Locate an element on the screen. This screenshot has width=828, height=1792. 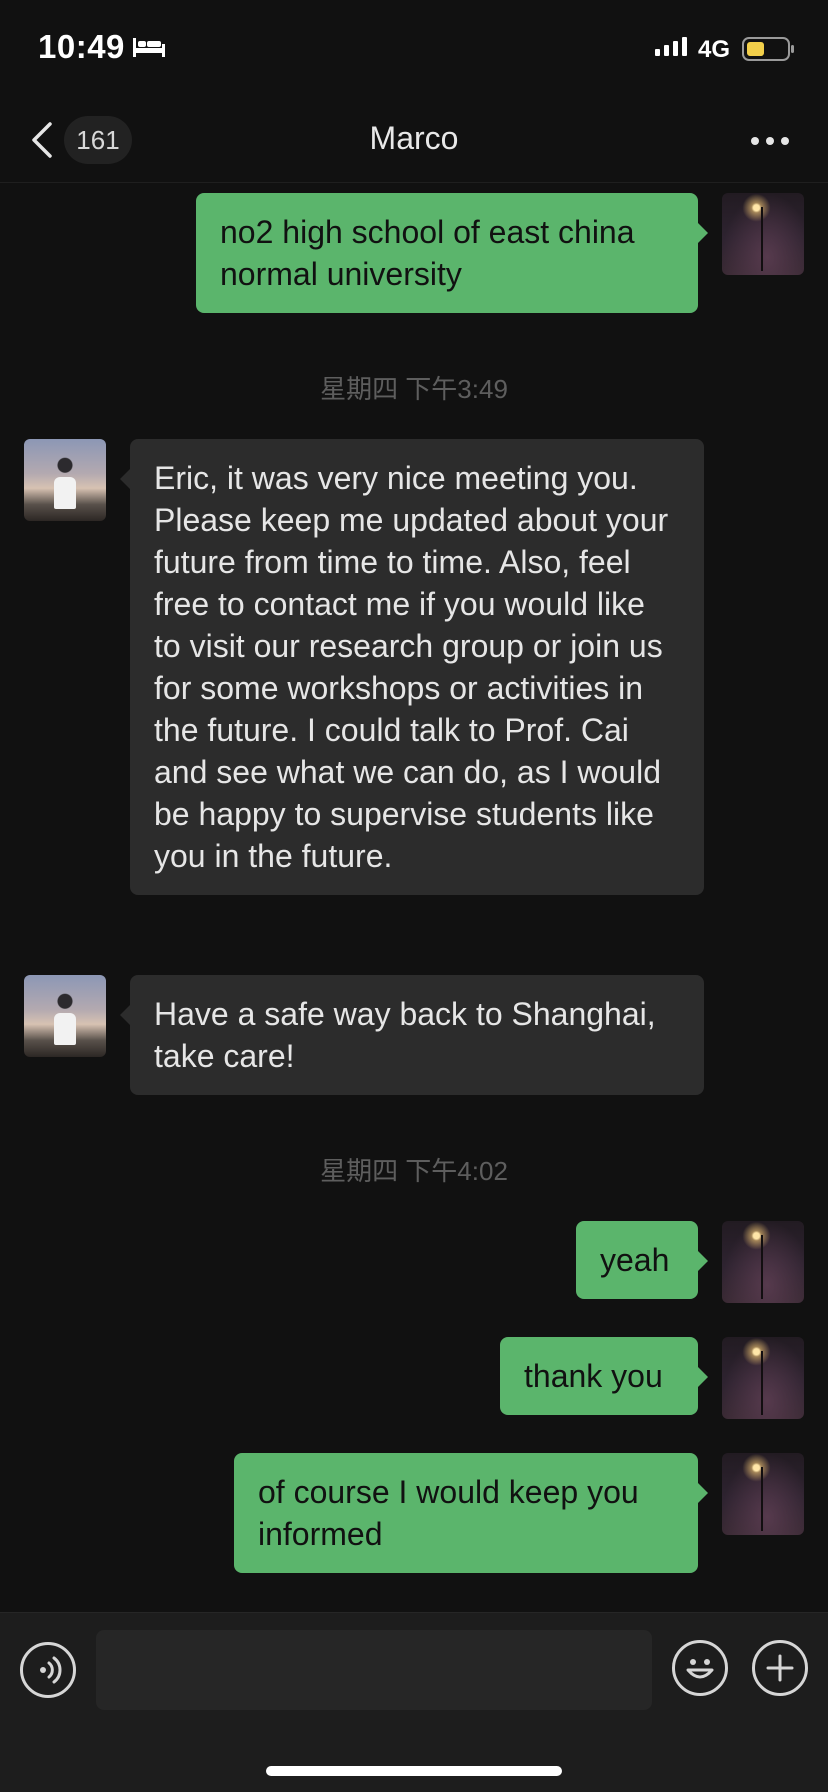
time-divider: 星期四 下午4:02 is located at coordinates (414, 1171).